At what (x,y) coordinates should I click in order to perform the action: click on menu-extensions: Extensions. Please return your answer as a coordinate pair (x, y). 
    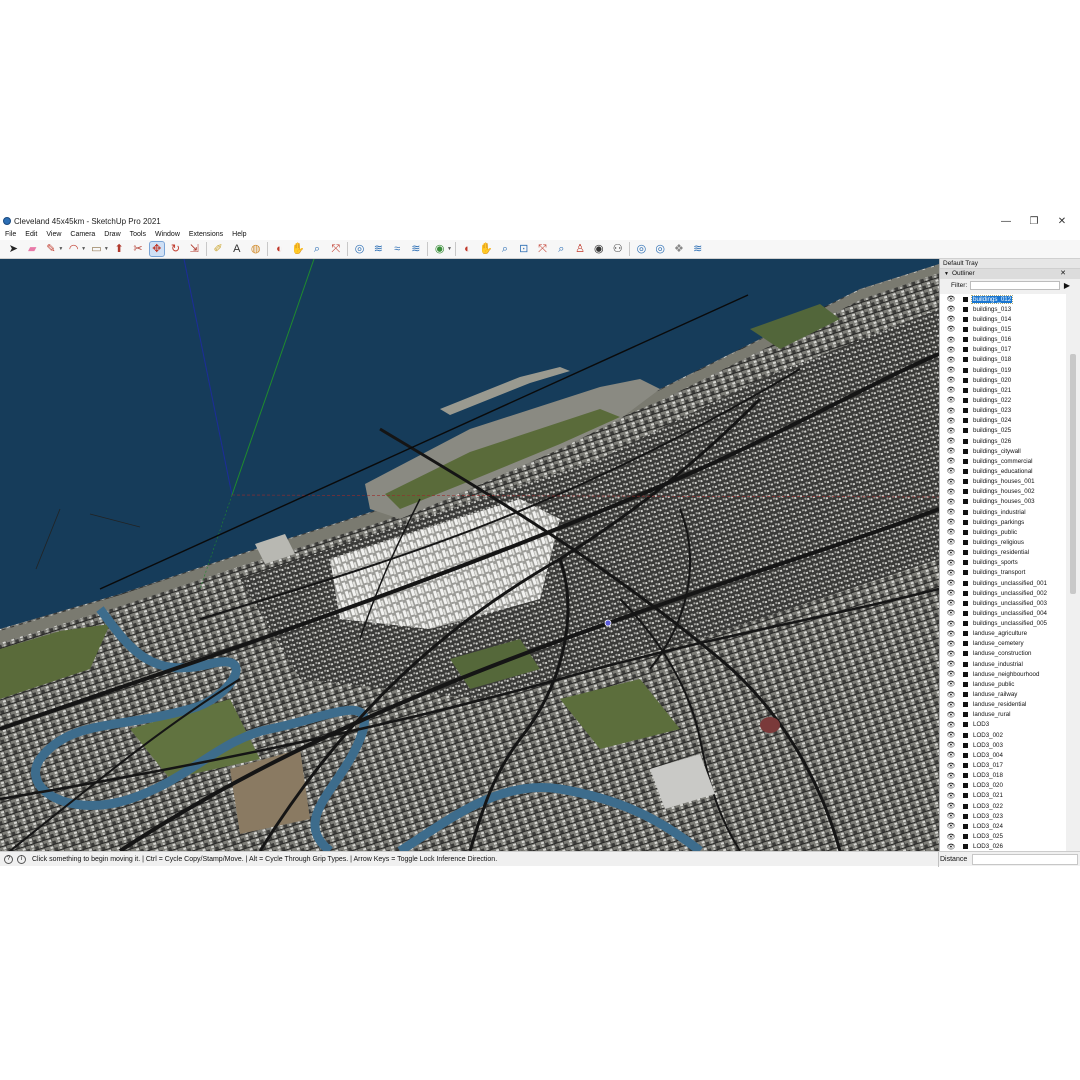
    Looking at the image, I should click on (205, 234).